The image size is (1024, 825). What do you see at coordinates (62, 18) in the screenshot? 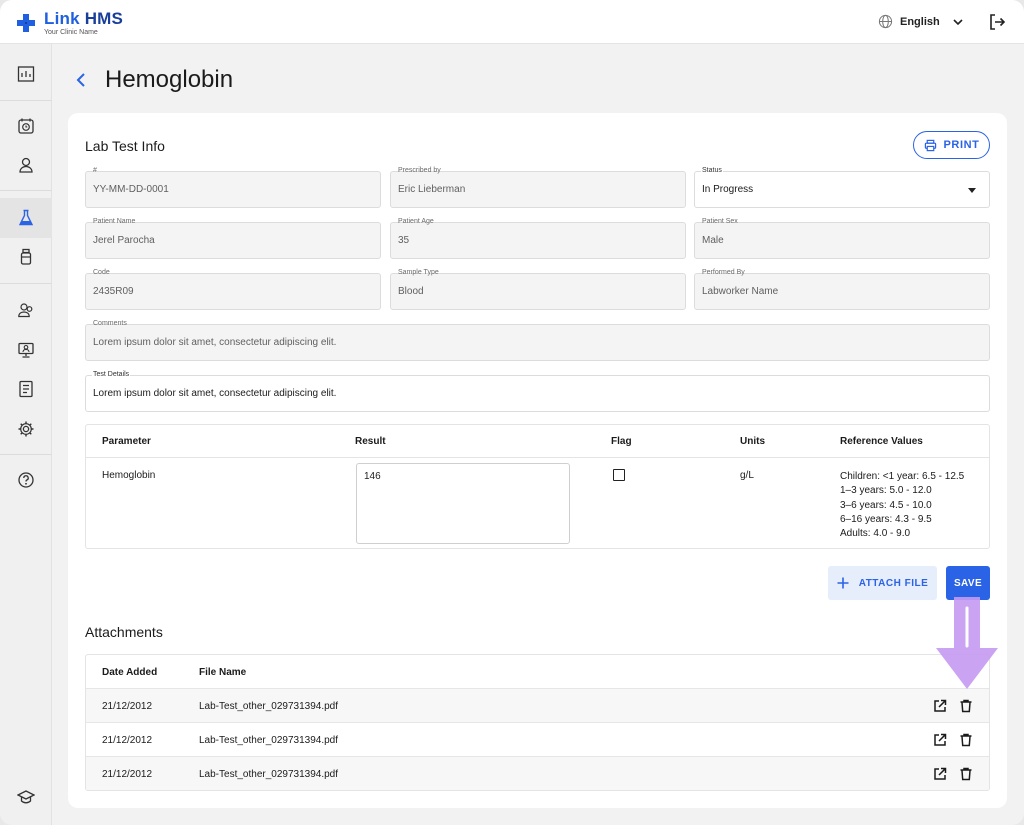
I see `brand-link-text: Link` at bounding box center [62, 18].